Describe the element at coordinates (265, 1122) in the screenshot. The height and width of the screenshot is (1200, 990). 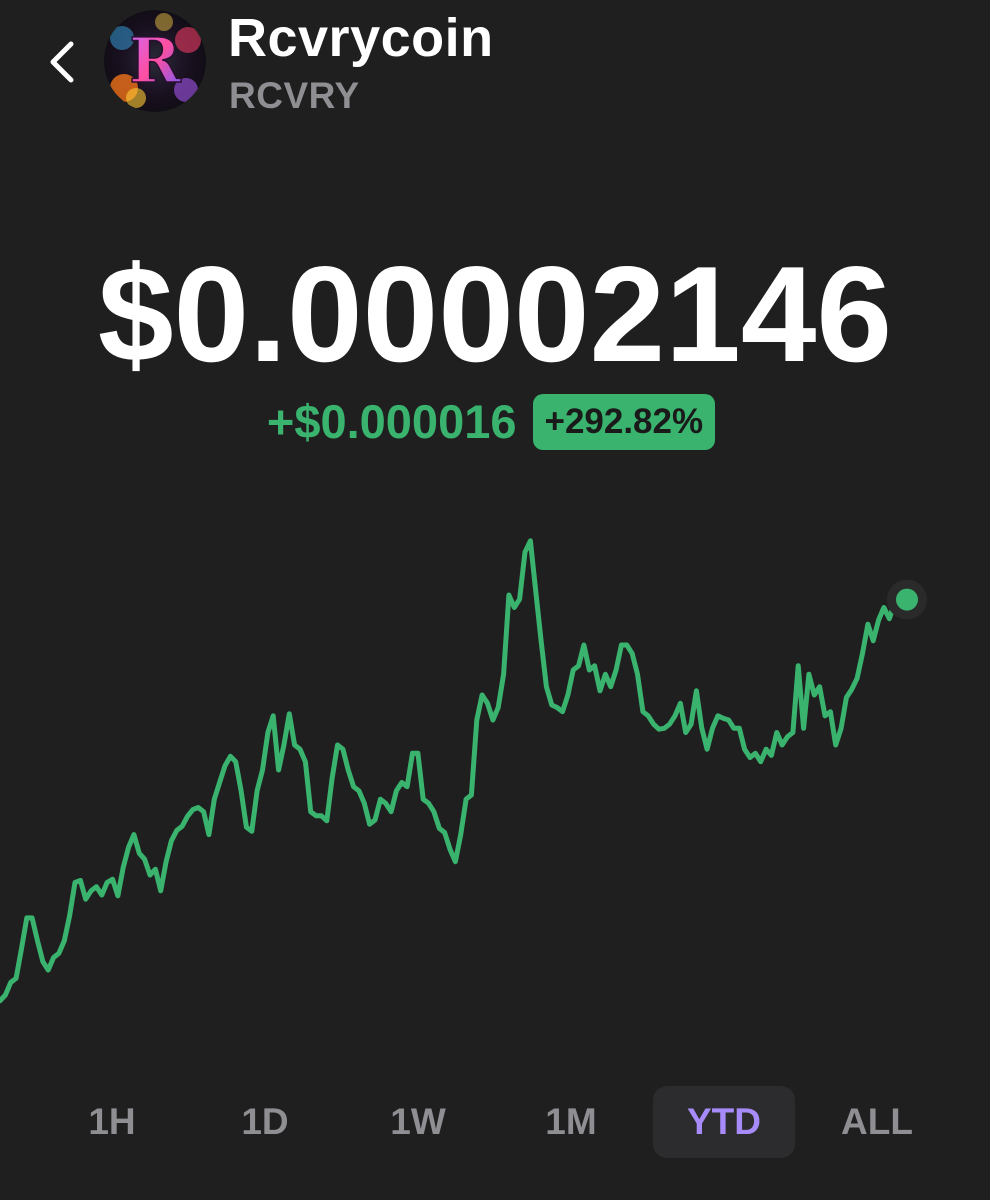
I see `range-tab-1d: 1D` at that location.